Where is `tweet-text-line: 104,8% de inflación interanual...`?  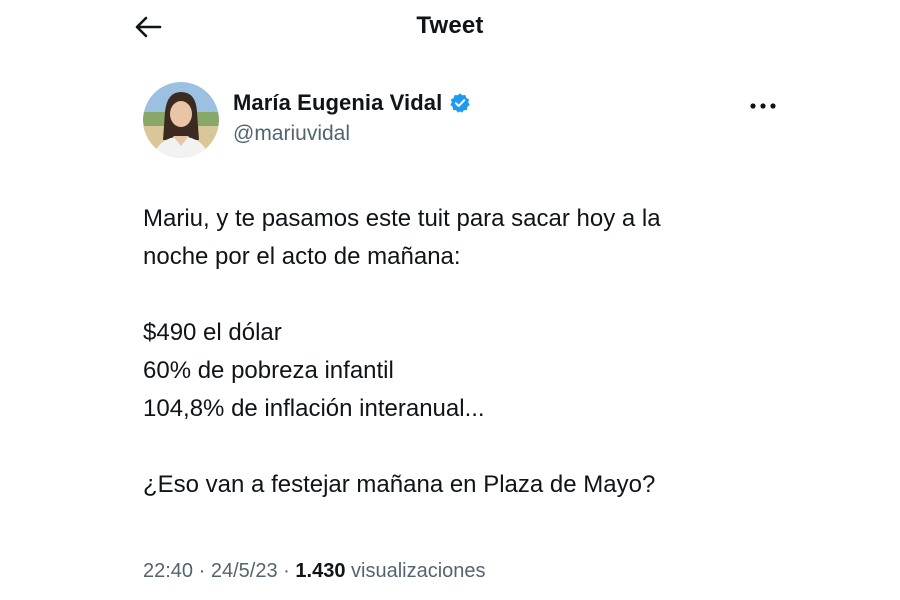
tweet-text-line: 104,8% de inflación interanual... is located at coordinates (314, 408).